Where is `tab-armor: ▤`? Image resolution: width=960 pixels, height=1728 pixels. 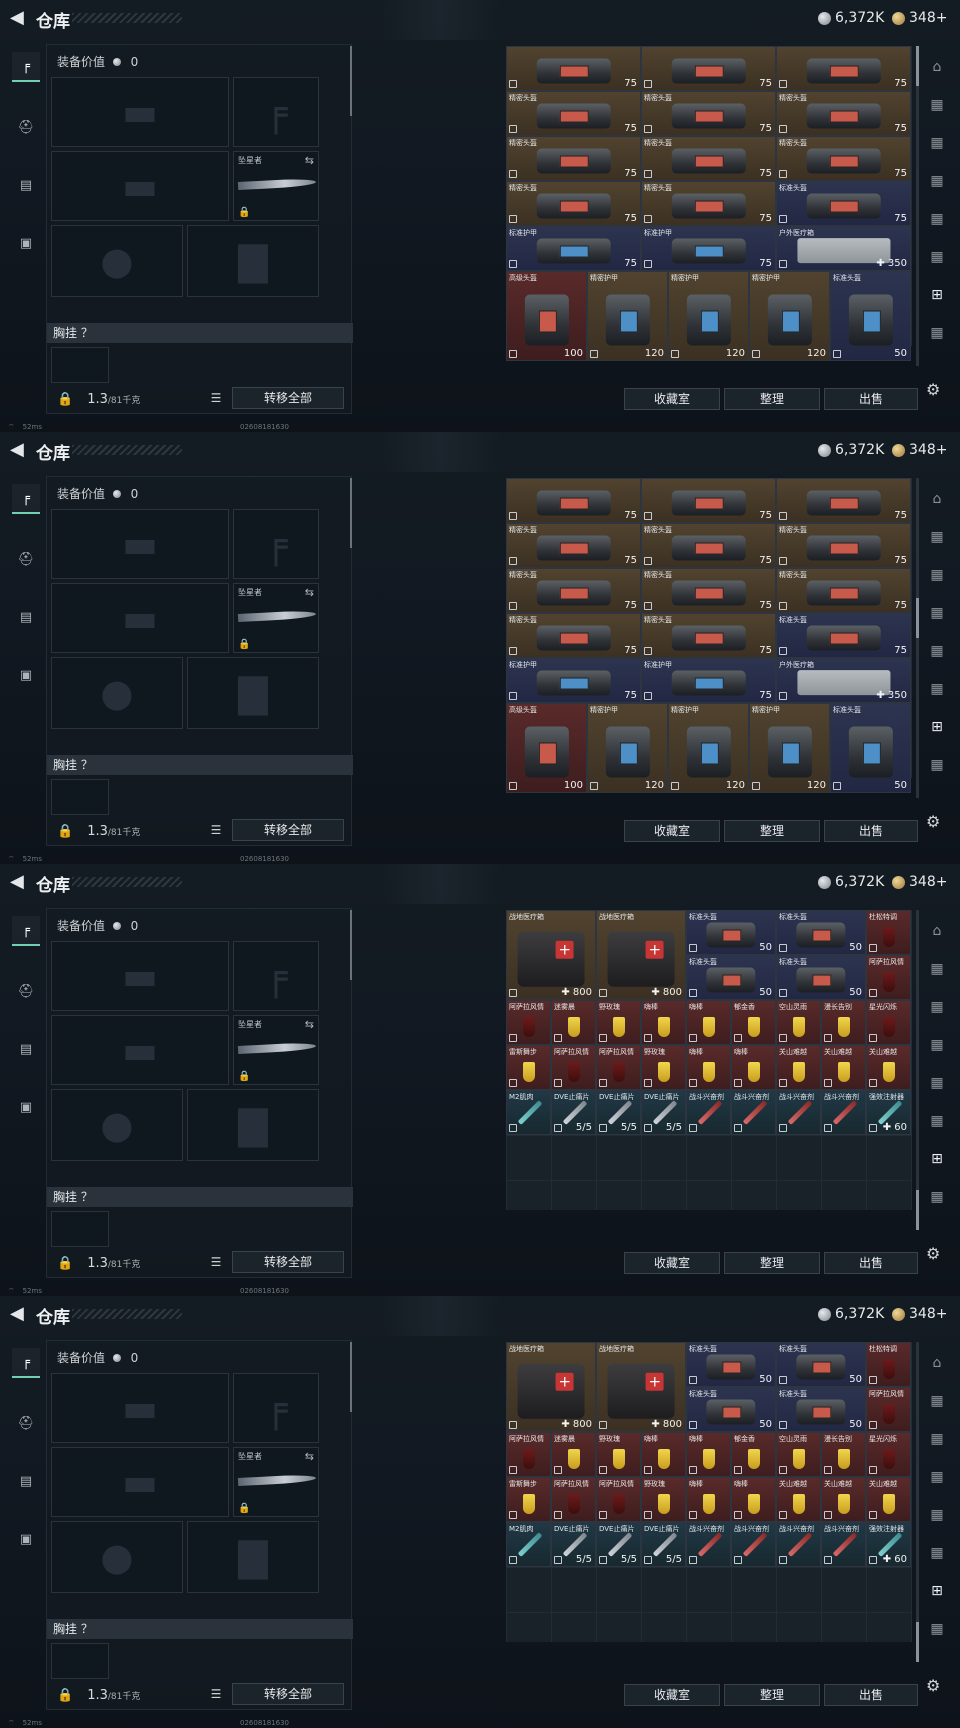 tab-armor: ▤ is located at coordinates (26, 185).